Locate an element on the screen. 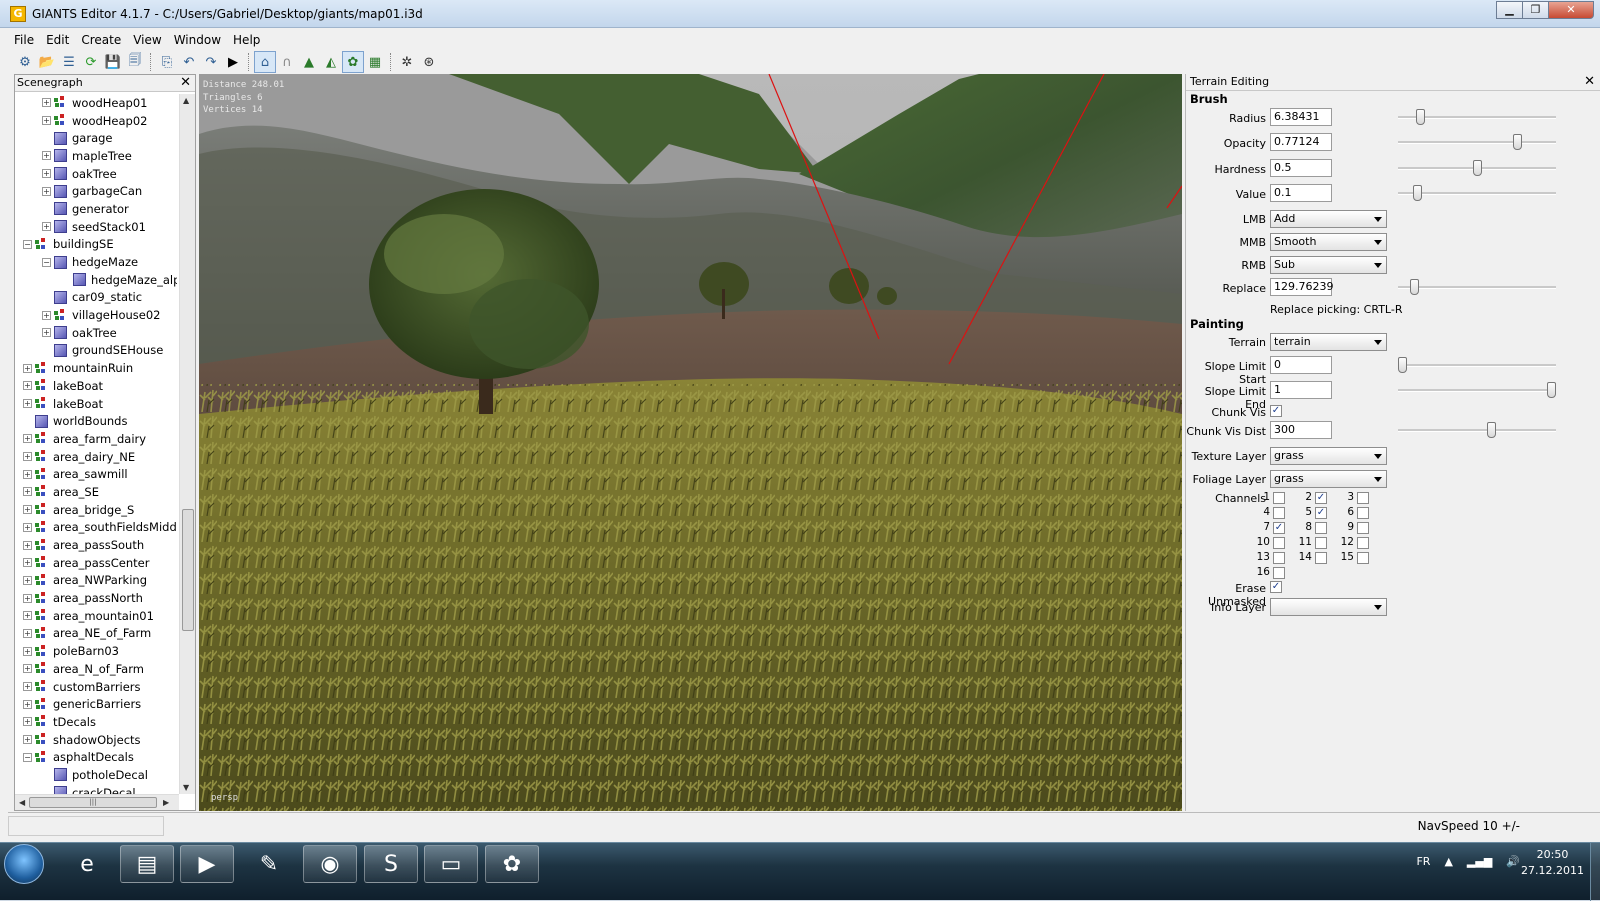 This screenshot has width=1600, height=901. opacity-input: 0.77124 is located at coordinates (1301, 142).